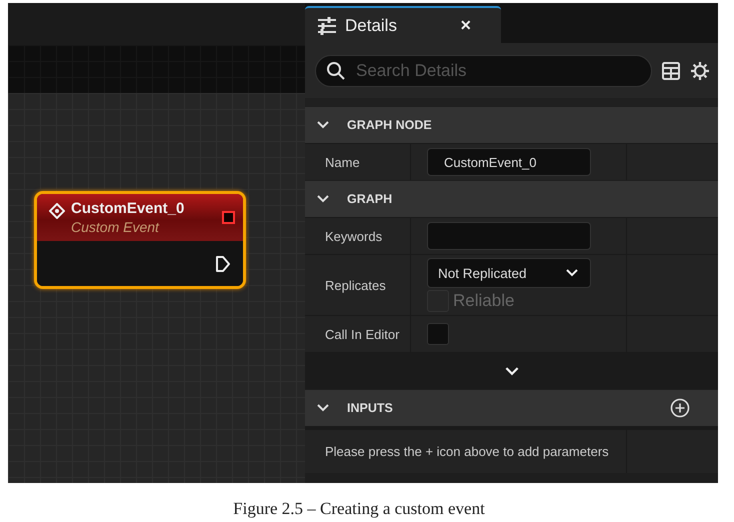 This screenshot has width=734, height=522. I want to click on section-header: INPUTS, so click(511, 408).